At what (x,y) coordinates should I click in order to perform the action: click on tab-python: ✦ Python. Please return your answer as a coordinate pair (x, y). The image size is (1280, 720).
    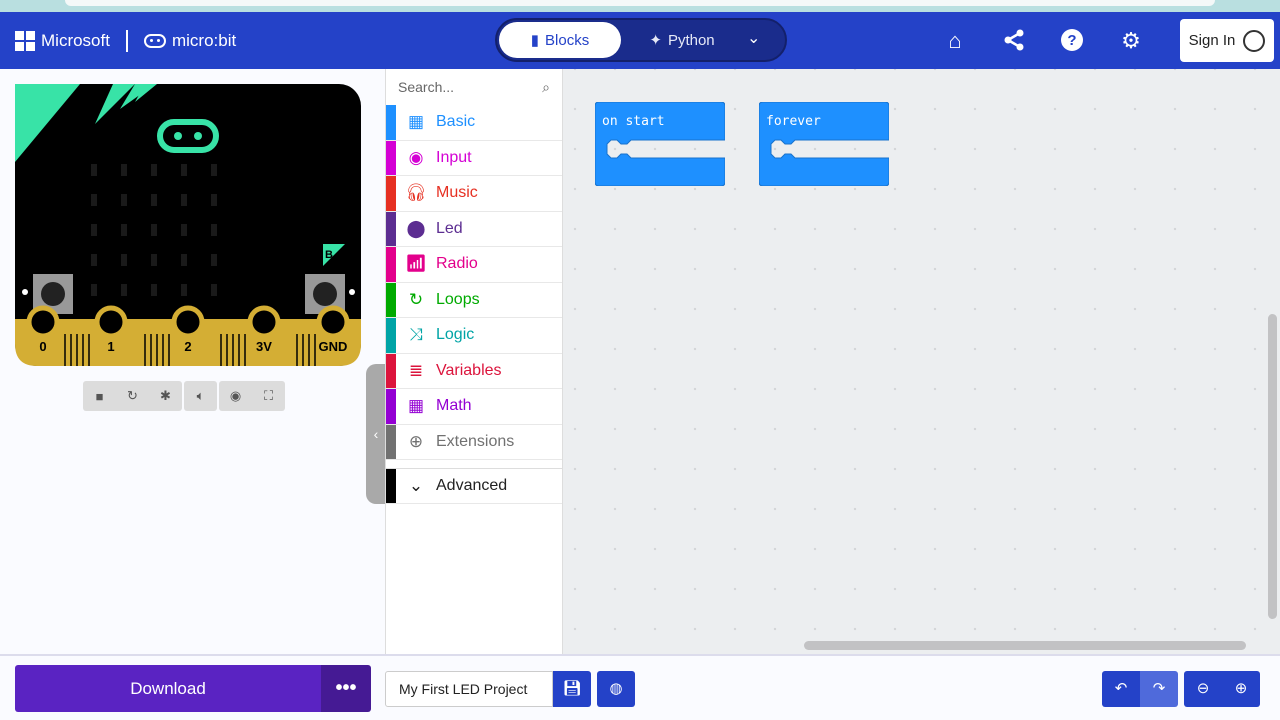
    Looking at the image, I should click on (682, 40).